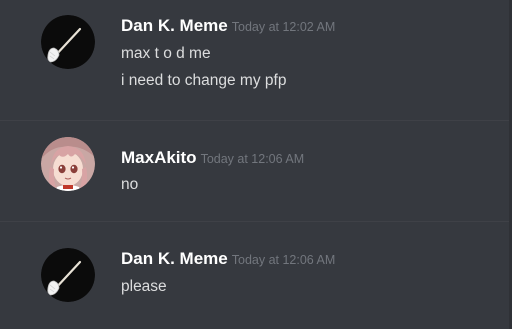  Describe the element at coordinates (166, 53) in the screenshot. I see `message-text: max t o d me` at that location.